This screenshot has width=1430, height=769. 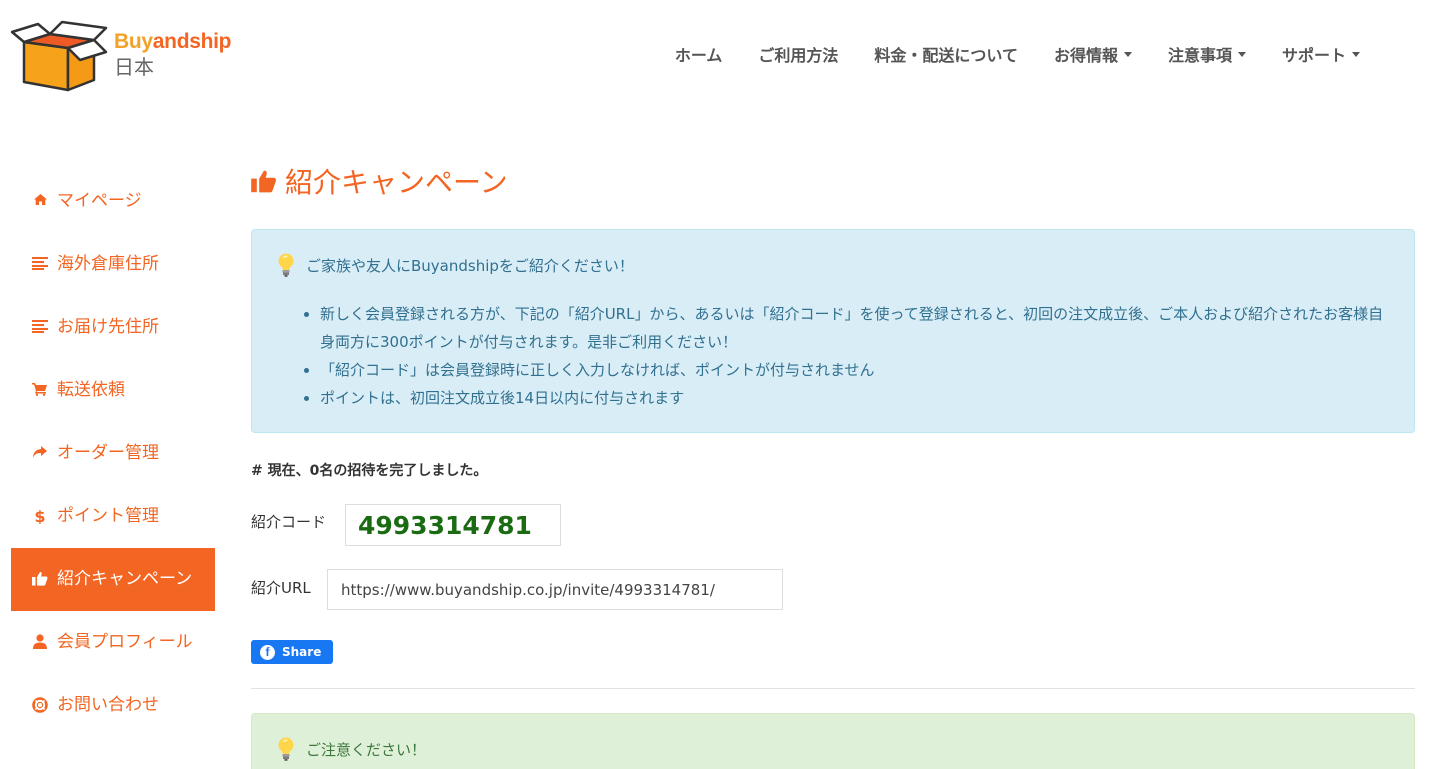 I want to click on sidebar-item-order-management: オーダー管理, so click(x=113, y=453).